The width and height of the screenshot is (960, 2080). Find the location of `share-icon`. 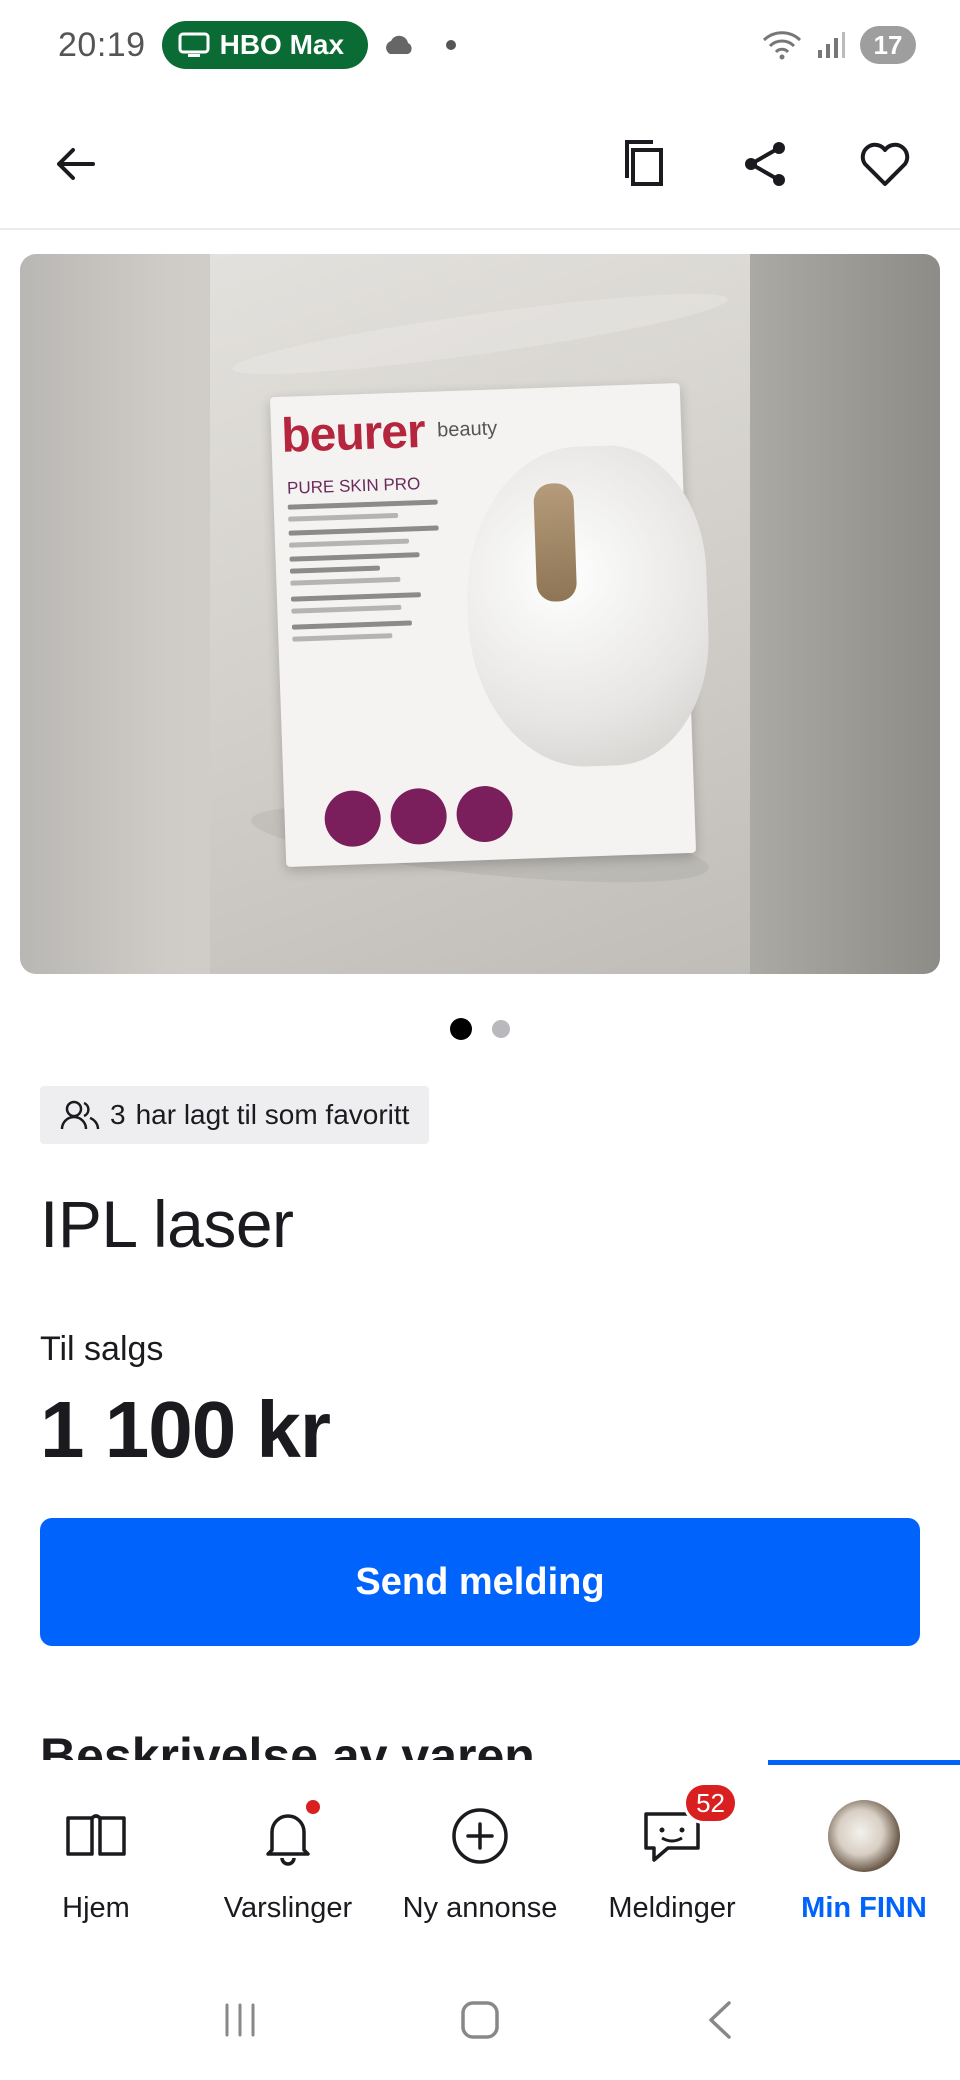

share-icon is located at coordinates (765, 164).